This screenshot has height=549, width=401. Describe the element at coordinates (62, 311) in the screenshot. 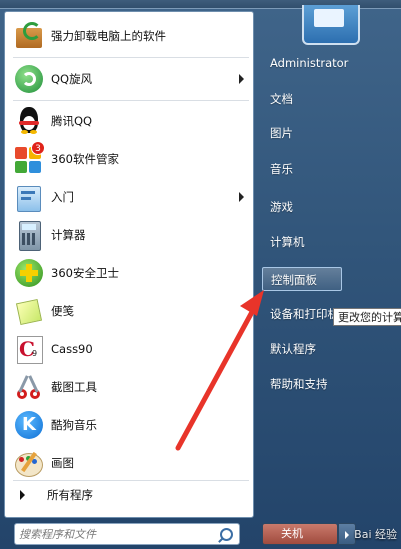

I see `program-label: 便笺` at that location.